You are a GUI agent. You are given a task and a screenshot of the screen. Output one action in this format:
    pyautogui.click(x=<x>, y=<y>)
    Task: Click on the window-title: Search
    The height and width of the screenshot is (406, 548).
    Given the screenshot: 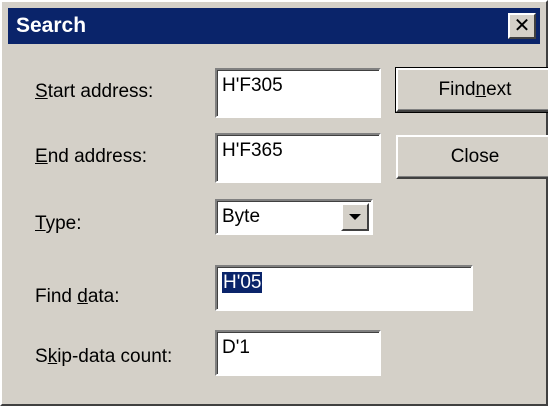 What is the action you would take?
    pyautogui.click(x=51, y=25)
    